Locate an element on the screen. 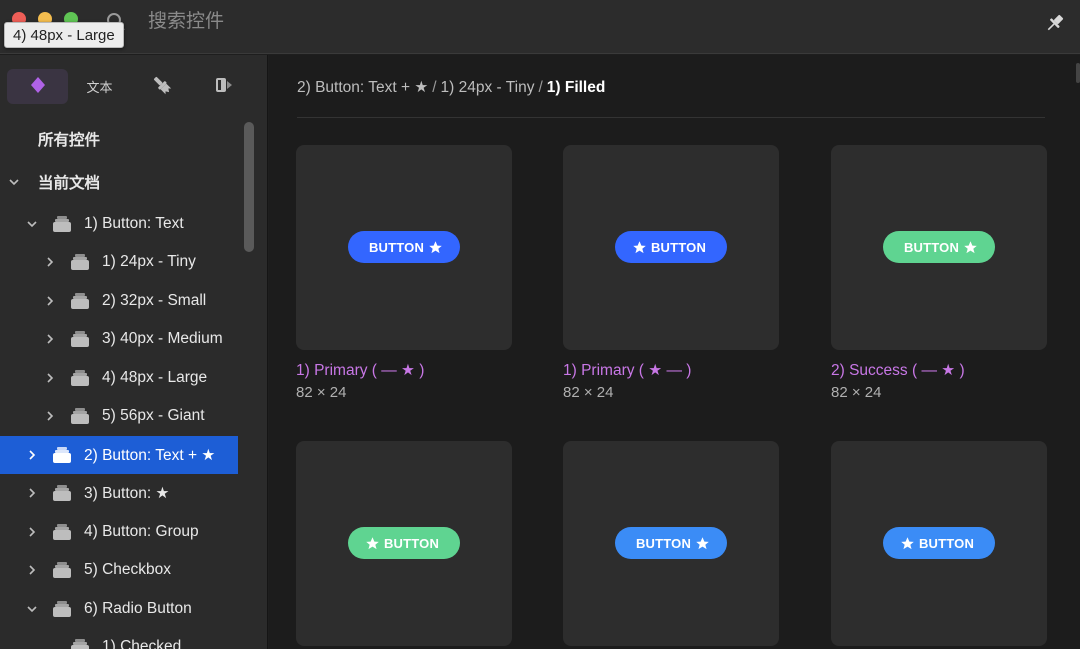  sidebar-item-32px-small: 2) 32px - Small is located at coordinates (120, 301).